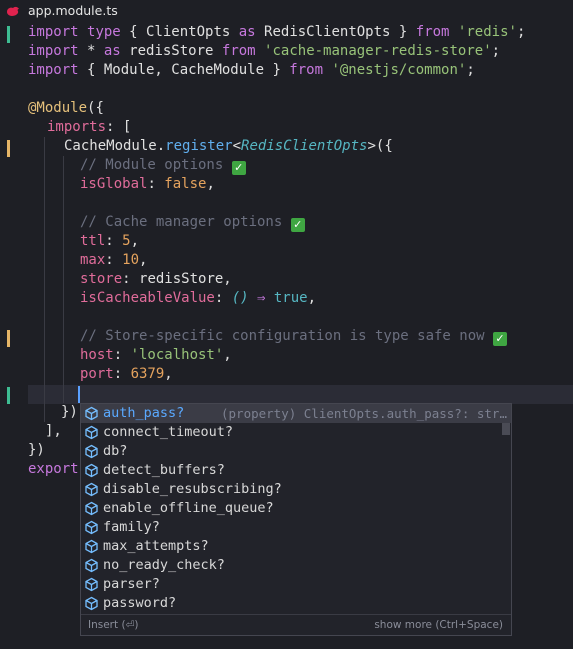  I want to click on suggestion-item: family?, so click(296, 527).